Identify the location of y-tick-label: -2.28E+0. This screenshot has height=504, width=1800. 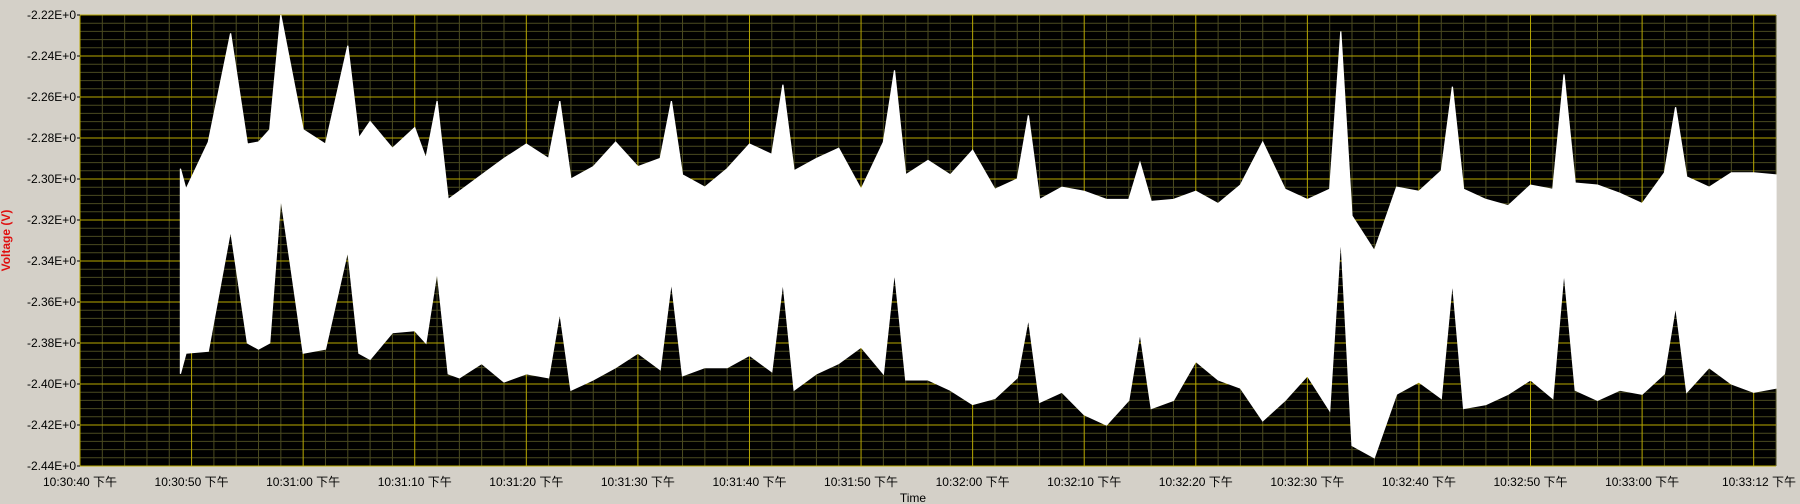
(51, 138).